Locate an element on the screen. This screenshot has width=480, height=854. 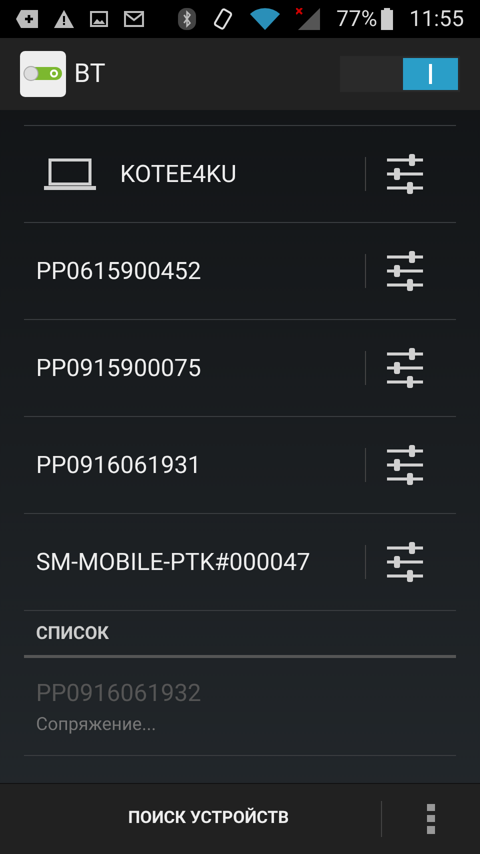
paired-device-row: SM-MOBILE-PTK#000047 is located at coordinates (240, 562).